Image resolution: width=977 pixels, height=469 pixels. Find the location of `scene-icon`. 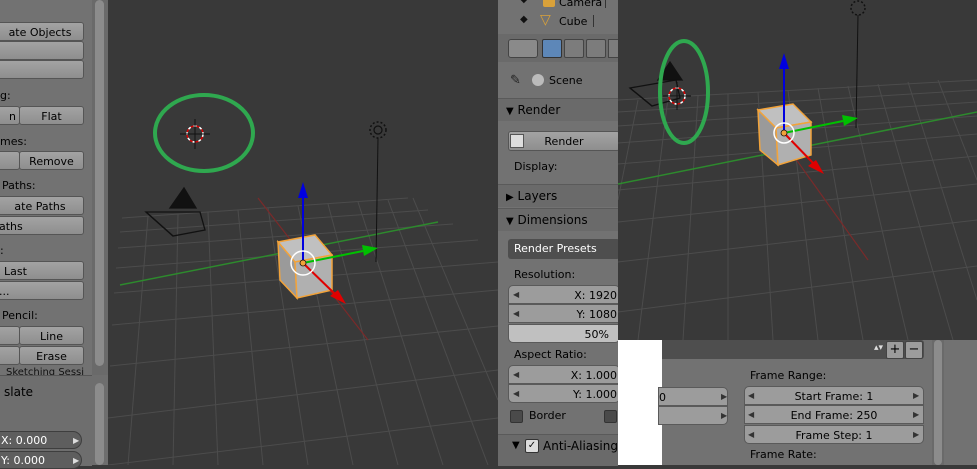

scene-icon is located at coordinates (538, 80).